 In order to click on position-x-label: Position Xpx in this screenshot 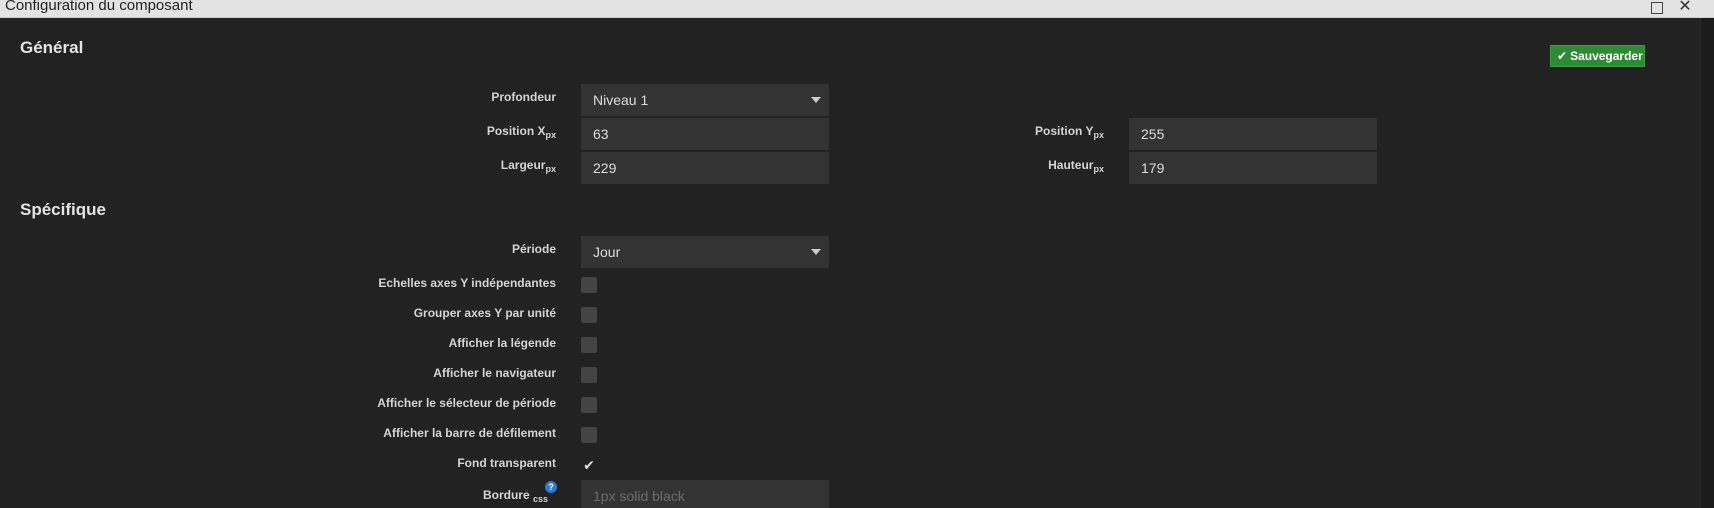, I will do `click(521, 132)`.